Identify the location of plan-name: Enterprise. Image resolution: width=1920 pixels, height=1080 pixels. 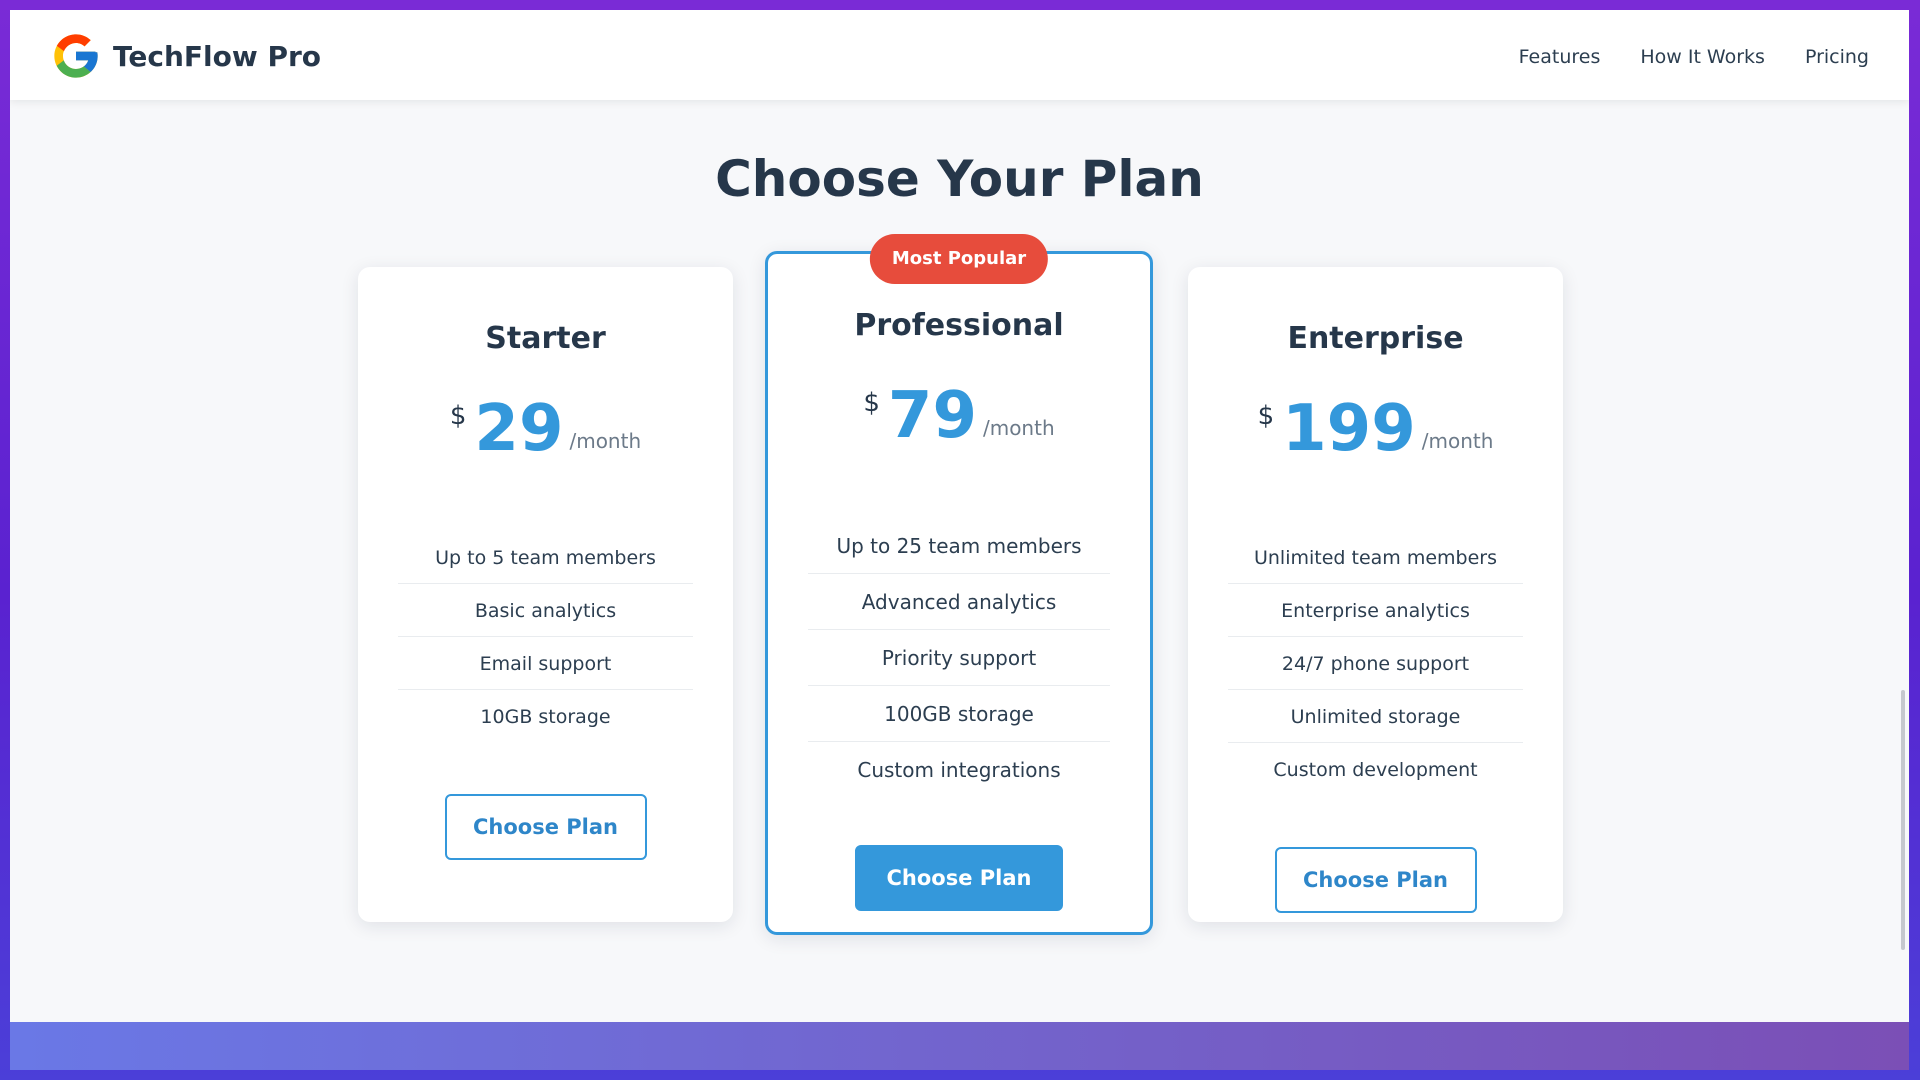
(1375, 338).